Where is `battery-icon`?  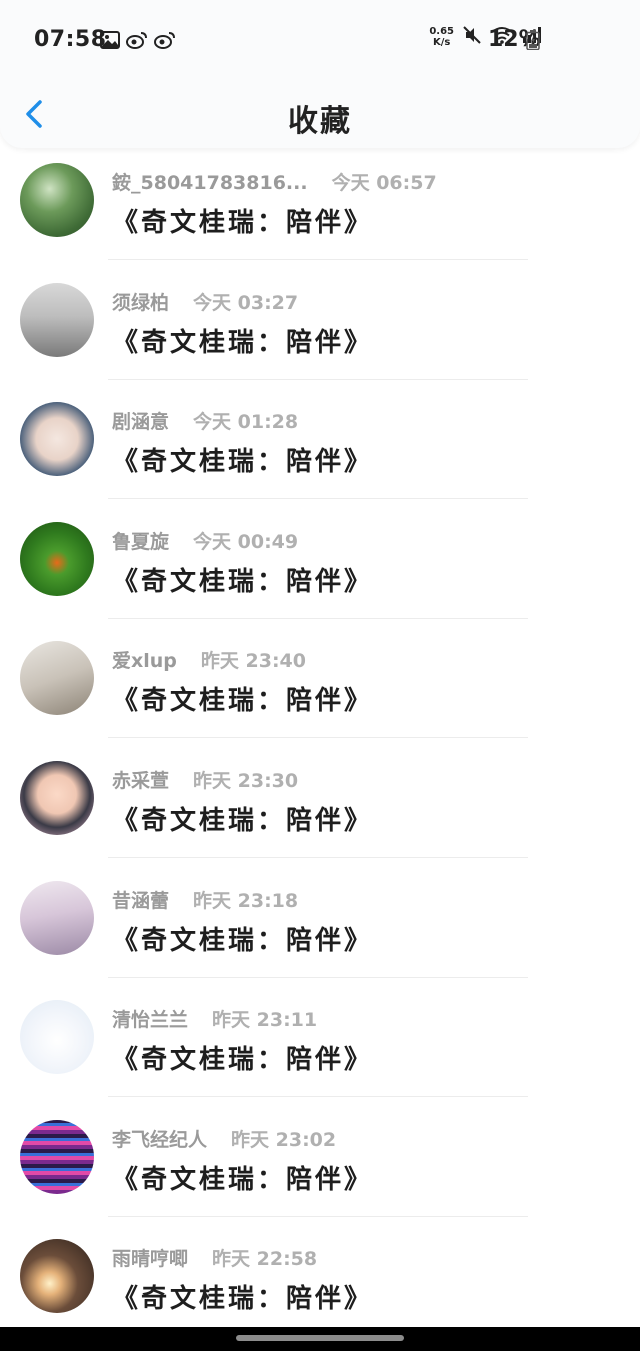
battery-icon is located at coordinates (533, 42).